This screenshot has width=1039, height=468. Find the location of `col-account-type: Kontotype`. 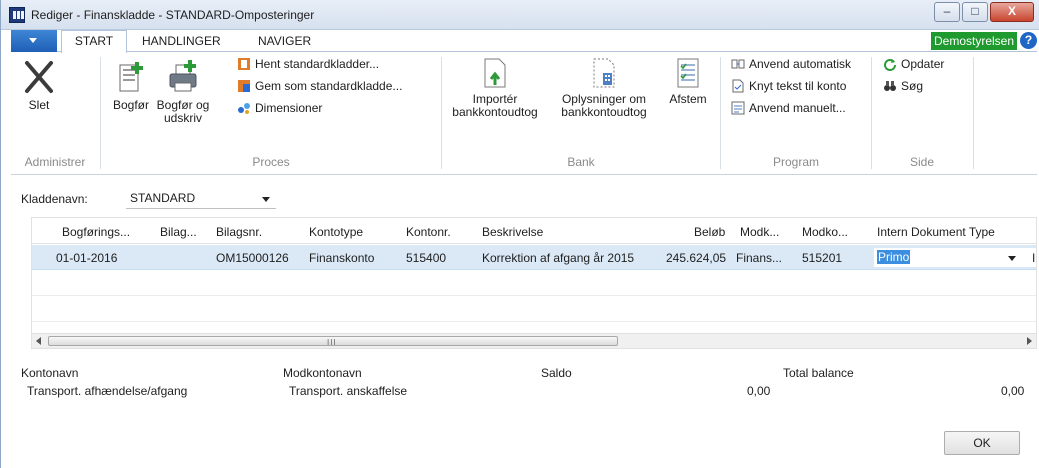

col-account-type: Kontotype is located at coordinates (336, 232).